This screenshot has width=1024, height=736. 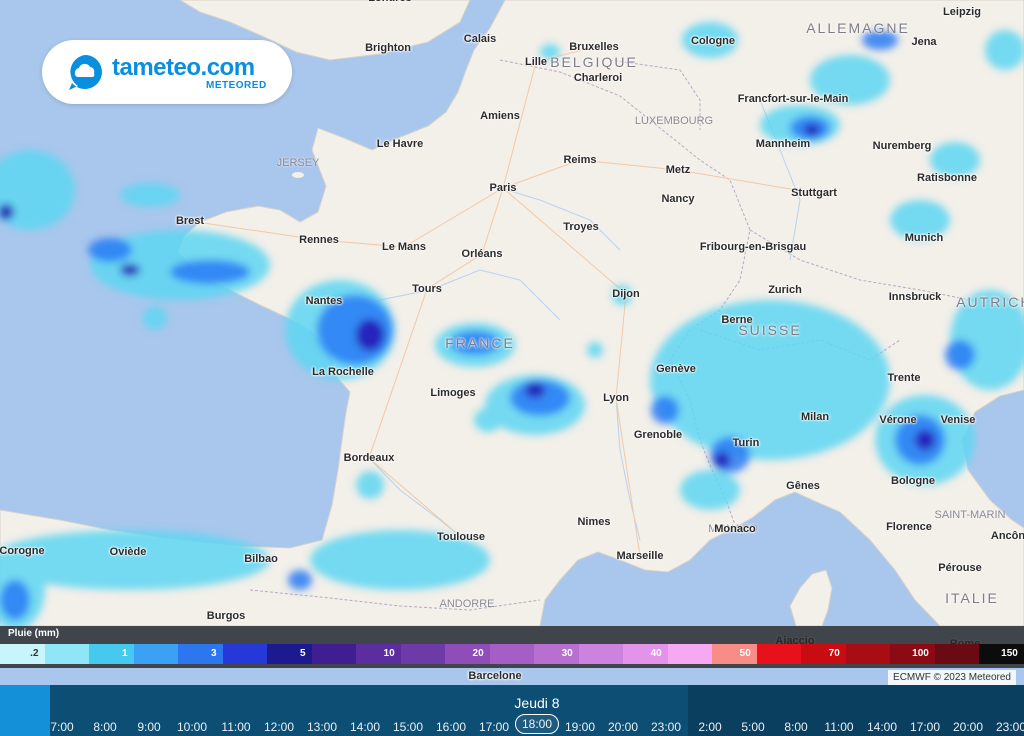 I want to click on city-label: Lyon, so click(x=616, y=398).